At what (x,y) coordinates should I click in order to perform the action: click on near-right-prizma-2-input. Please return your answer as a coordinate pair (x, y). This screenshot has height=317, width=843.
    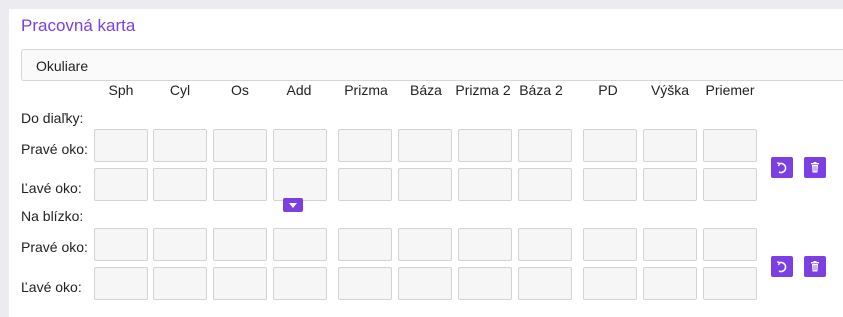
    Looking at the image, I should click on (485, 244).